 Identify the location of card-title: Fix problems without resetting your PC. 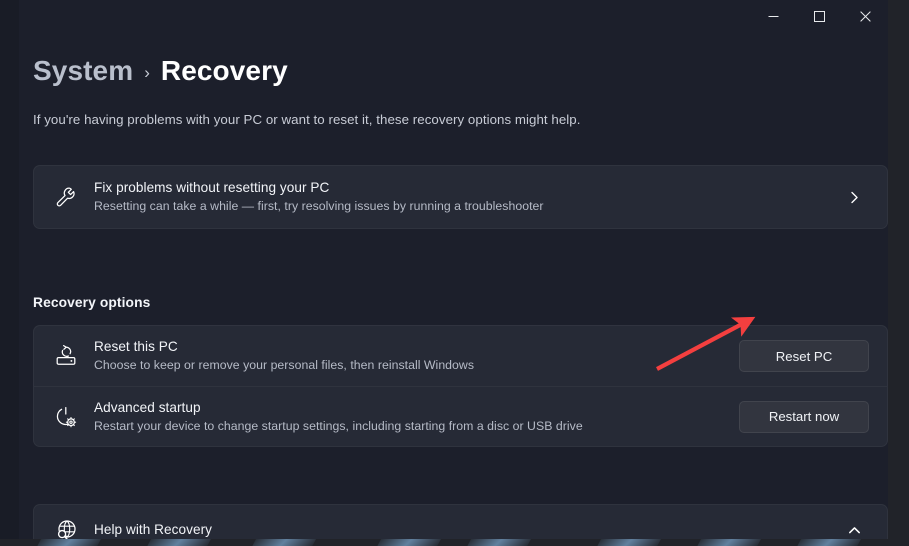
(212, 187).